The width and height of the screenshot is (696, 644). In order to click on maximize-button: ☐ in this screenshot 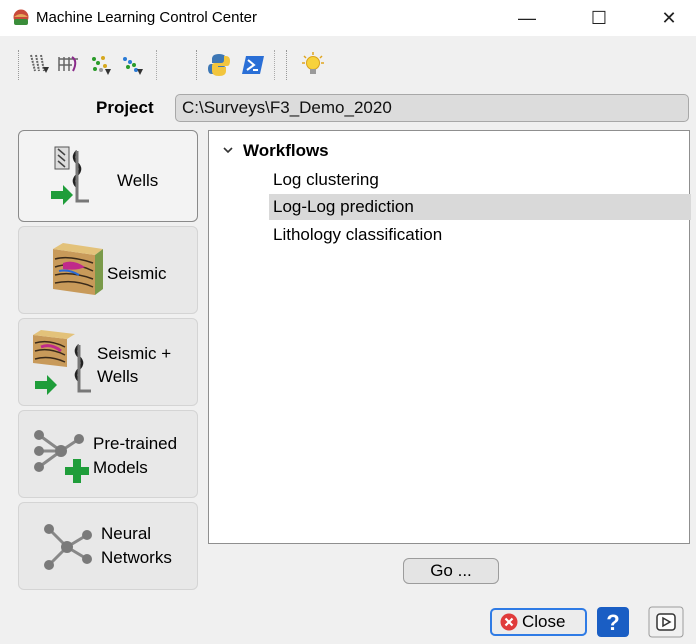, I will do `click(599, 18)`.